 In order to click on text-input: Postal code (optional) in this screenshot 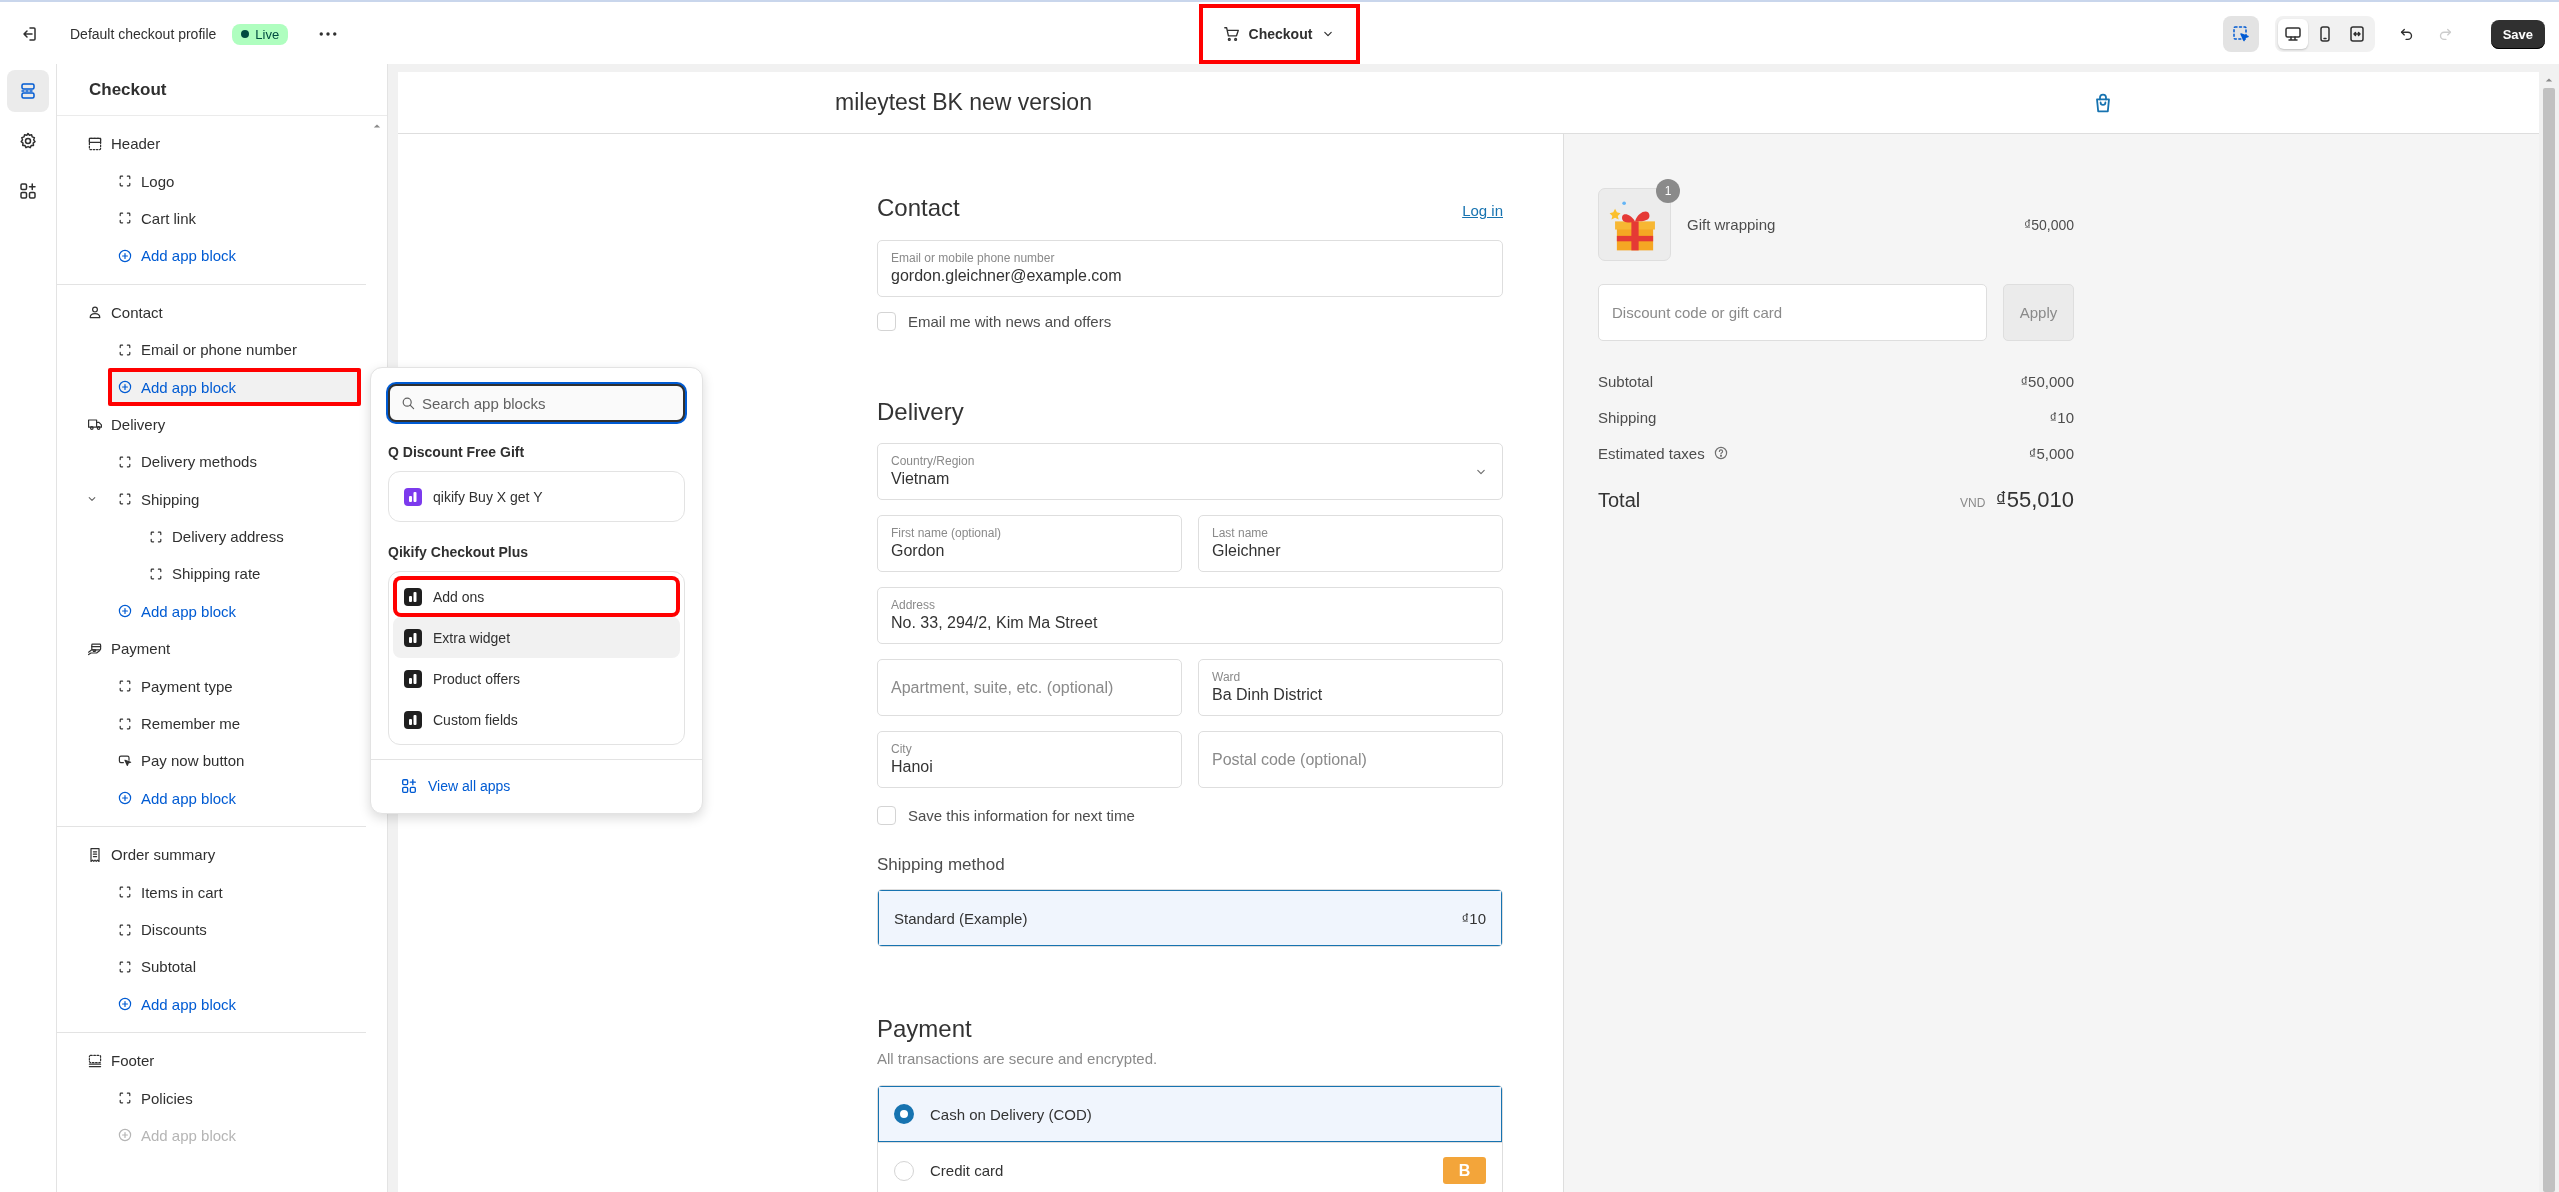, I will do `click(1350, 759)`.